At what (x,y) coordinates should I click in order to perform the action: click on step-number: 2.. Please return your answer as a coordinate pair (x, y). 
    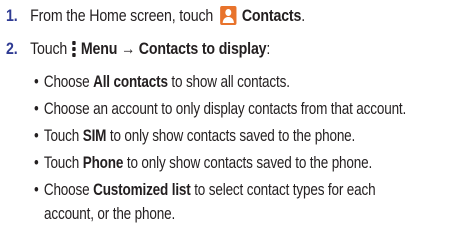
    Looking at the image, I should click on (12, 49).